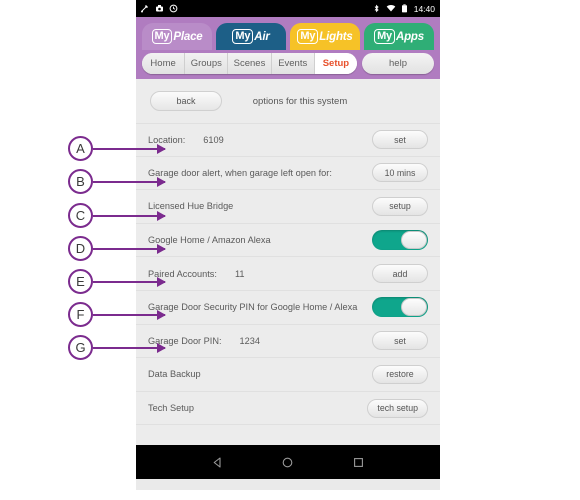 This screenshot has width=580, height=500. What do you see at coordinates (162, 36) in the screenshot?
I see `brand-tab-myplace-prefix: My` at bounding box center [162, 36].